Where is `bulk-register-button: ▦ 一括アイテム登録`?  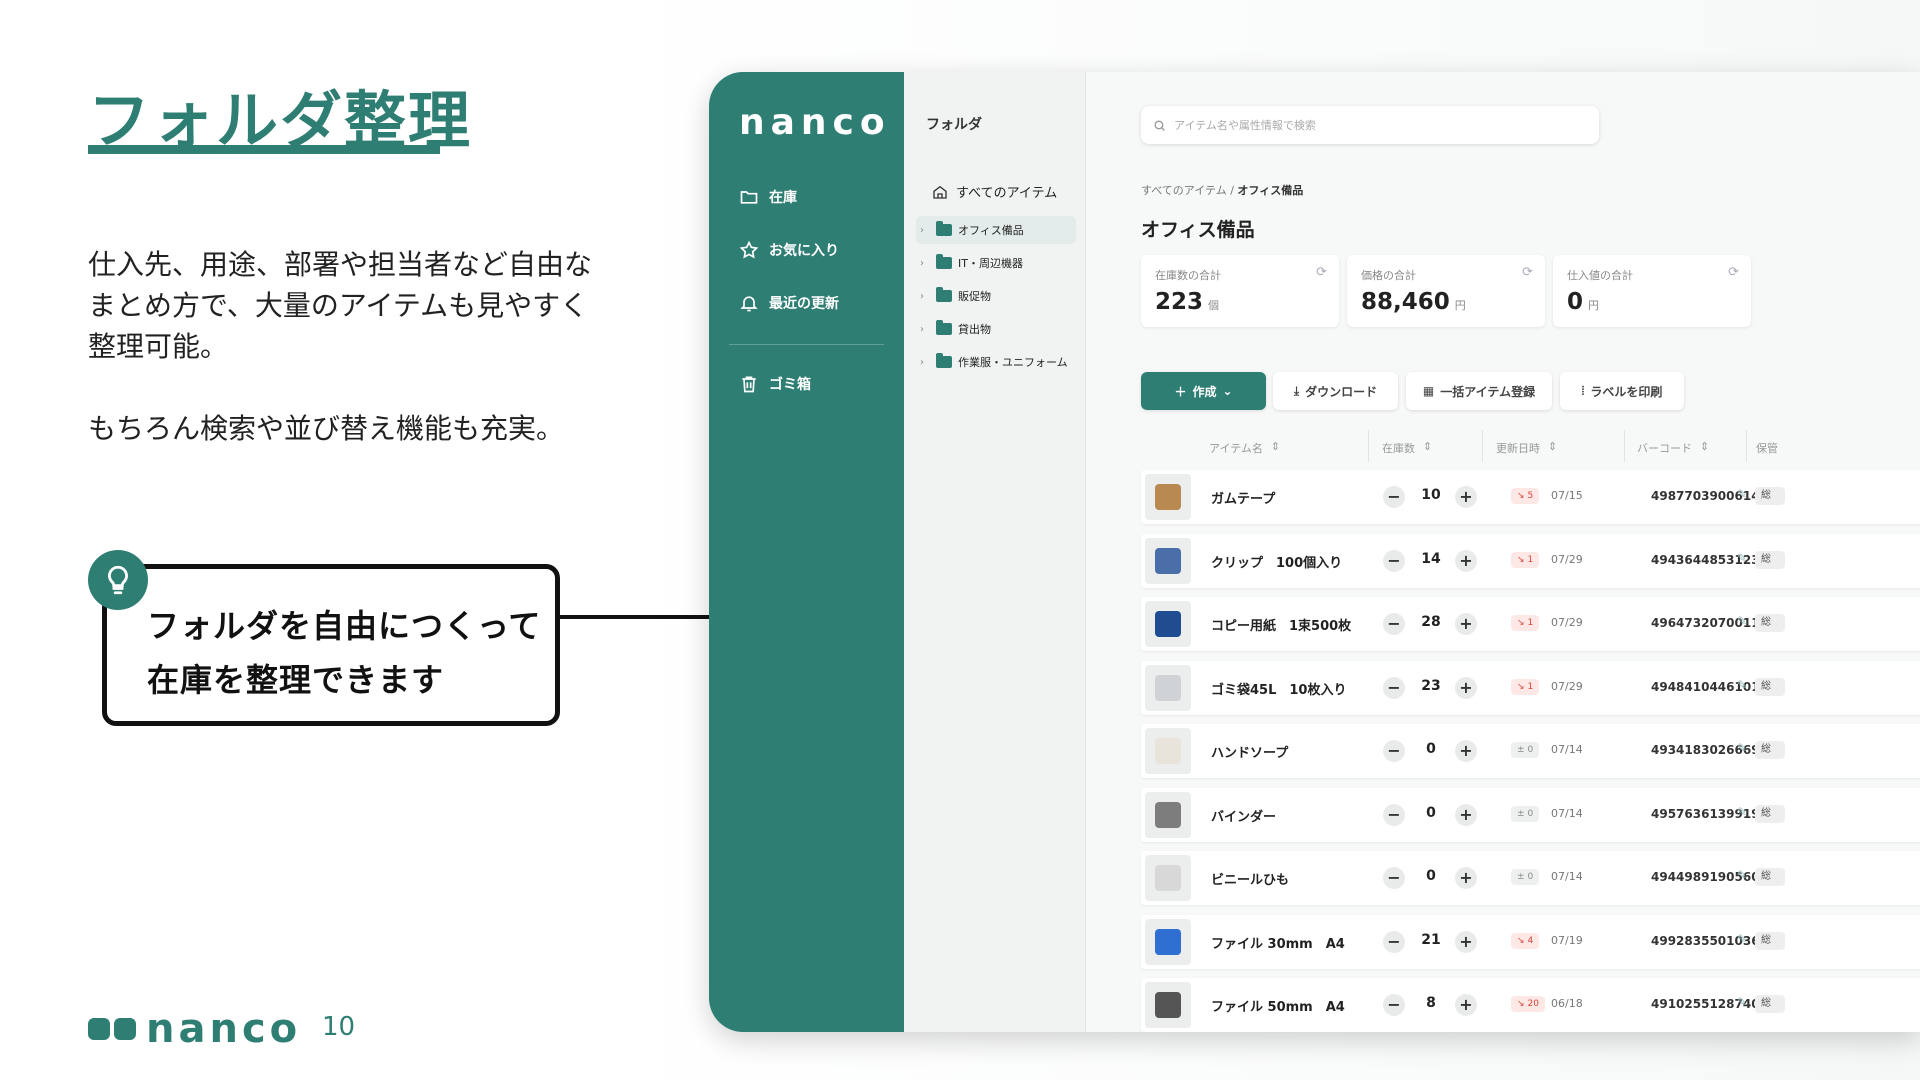
bulk-register-button: ▦ 一括アイテム登録 is located at coordinates (1479, 391).